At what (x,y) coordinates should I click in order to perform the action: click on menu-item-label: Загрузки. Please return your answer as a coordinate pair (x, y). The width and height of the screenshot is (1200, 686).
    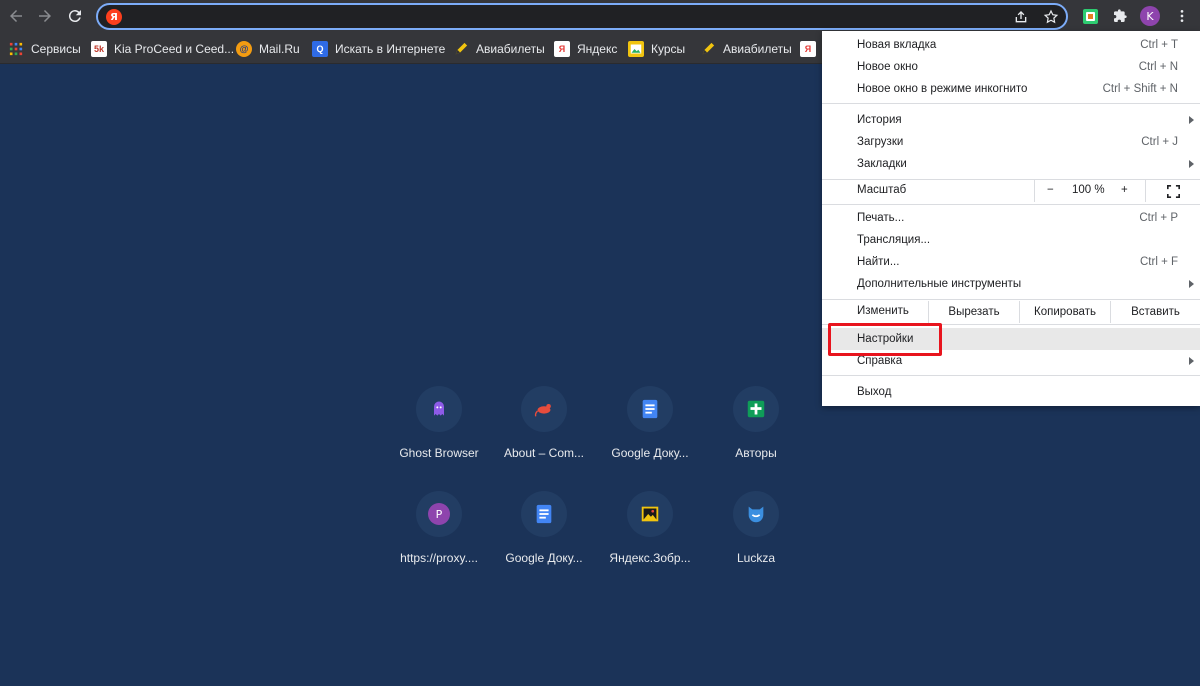
    Looking at the image, I should click on (880, 142).